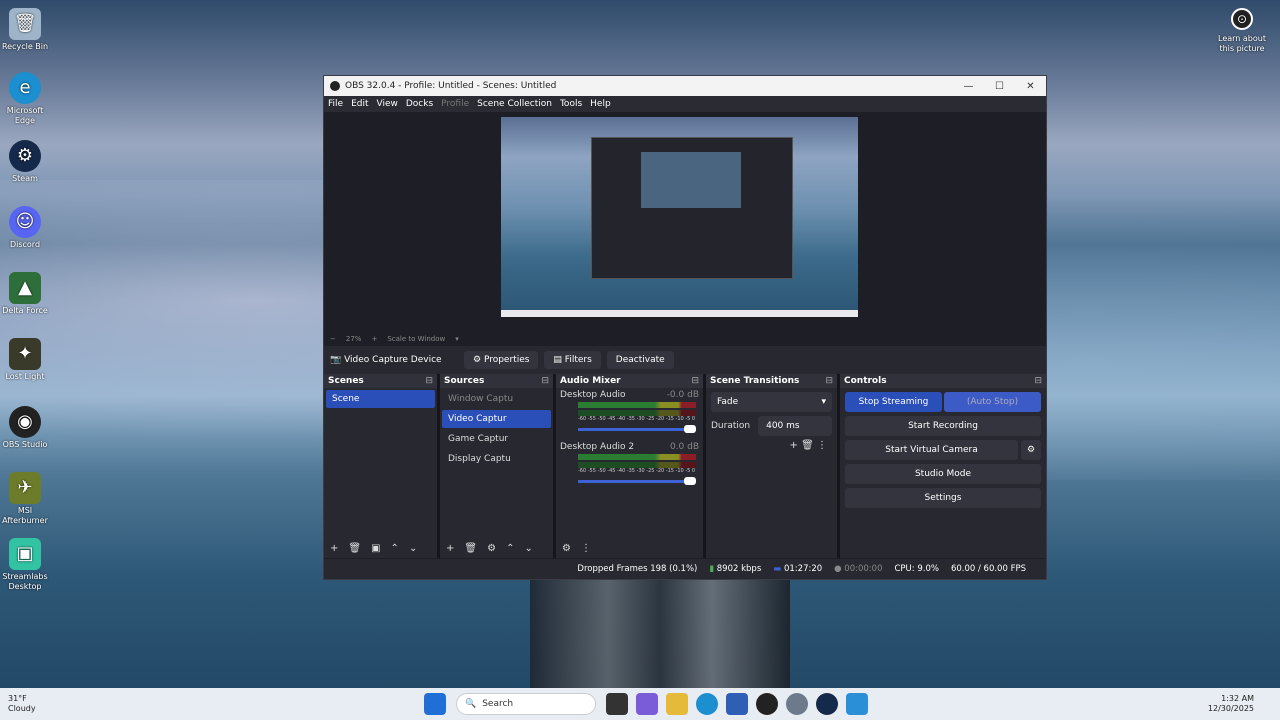  I want to click on menu-file: File, so click(335, 104).